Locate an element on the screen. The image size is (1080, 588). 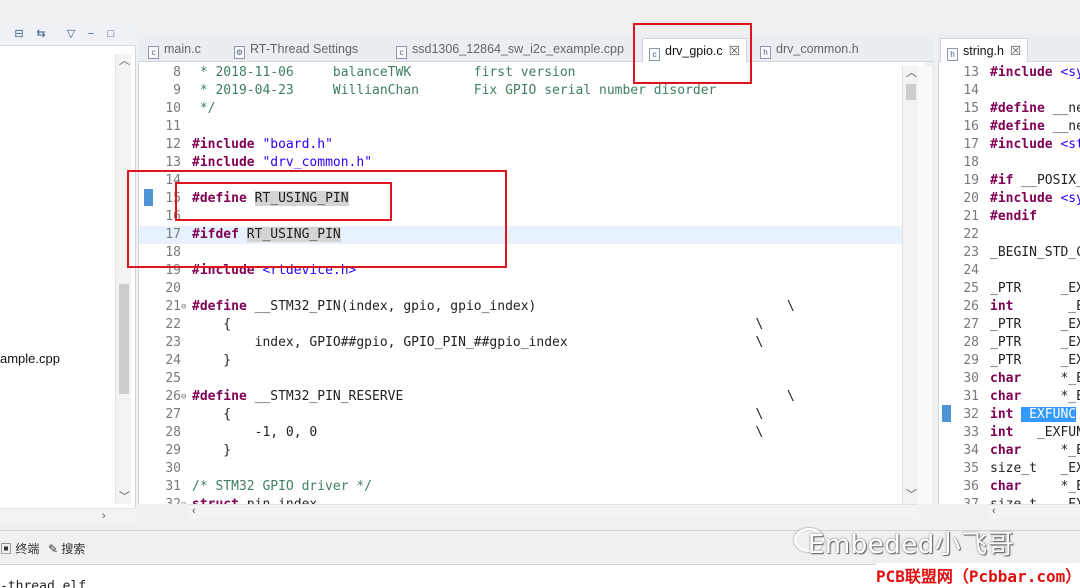
line-number: 37 is located at coordinates (959, 500).